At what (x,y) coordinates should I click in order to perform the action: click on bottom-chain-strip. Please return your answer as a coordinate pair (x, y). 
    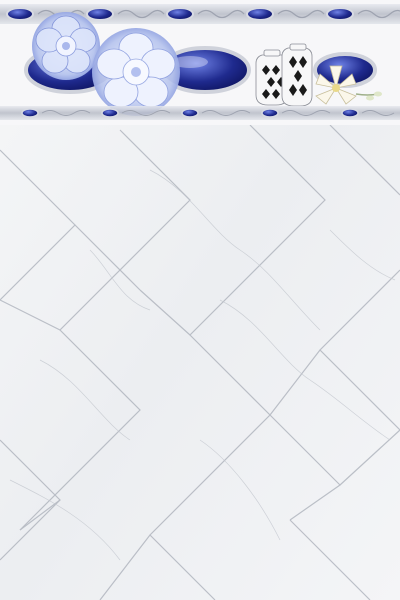
    Looking at the image, I should click on (200, 113).